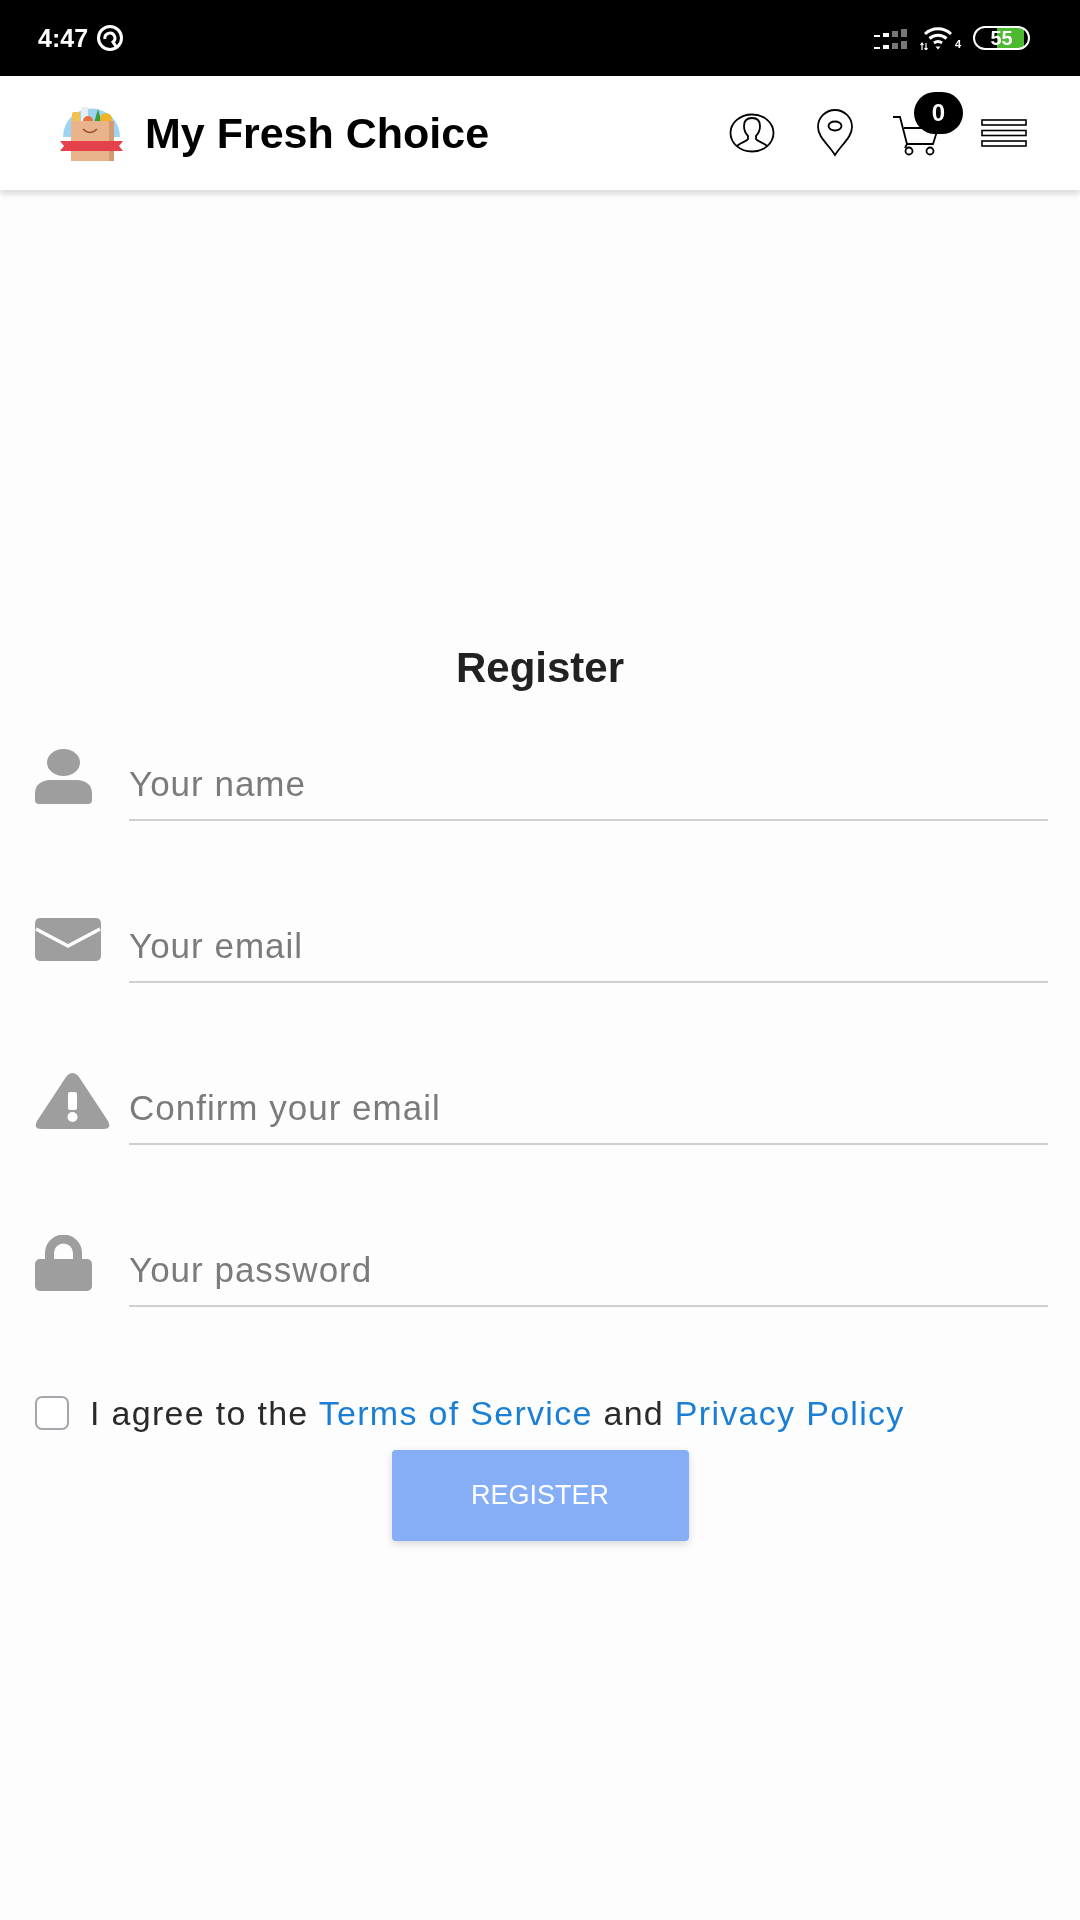 This screenshot has height=1920, width=1080. I want to click on form-title: Register, so click(540, 668).